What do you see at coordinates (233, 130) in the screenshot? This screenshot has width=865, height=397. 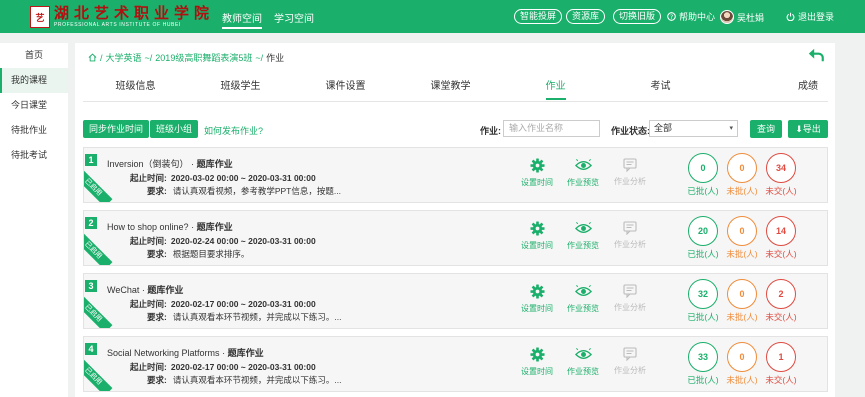 I see `how-to-publish-link: 如何发布作业?` at bounding box center [233, 130].